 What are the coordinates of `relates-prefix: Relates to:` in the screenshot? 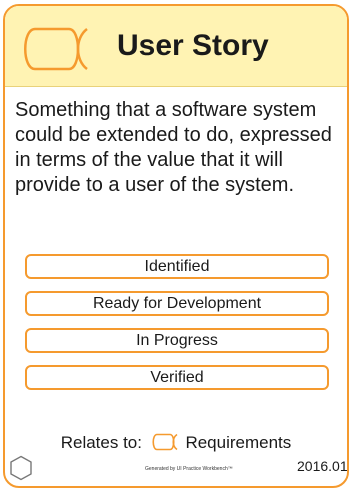 It's located at (101, 442).